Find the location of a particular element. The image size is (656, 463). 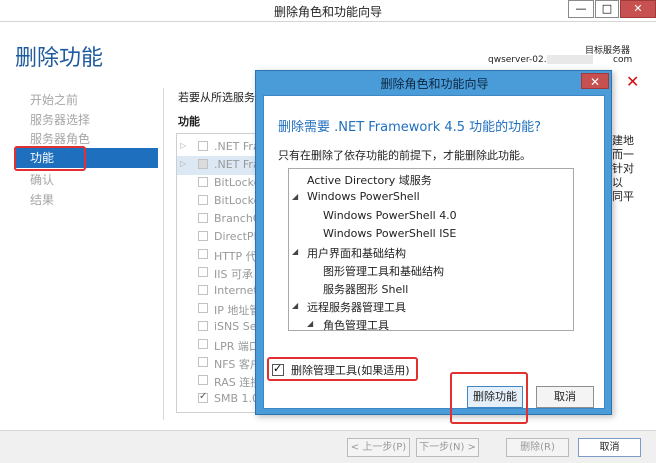

feature-label: HTTP 代 is located at coordinates (235, 256).